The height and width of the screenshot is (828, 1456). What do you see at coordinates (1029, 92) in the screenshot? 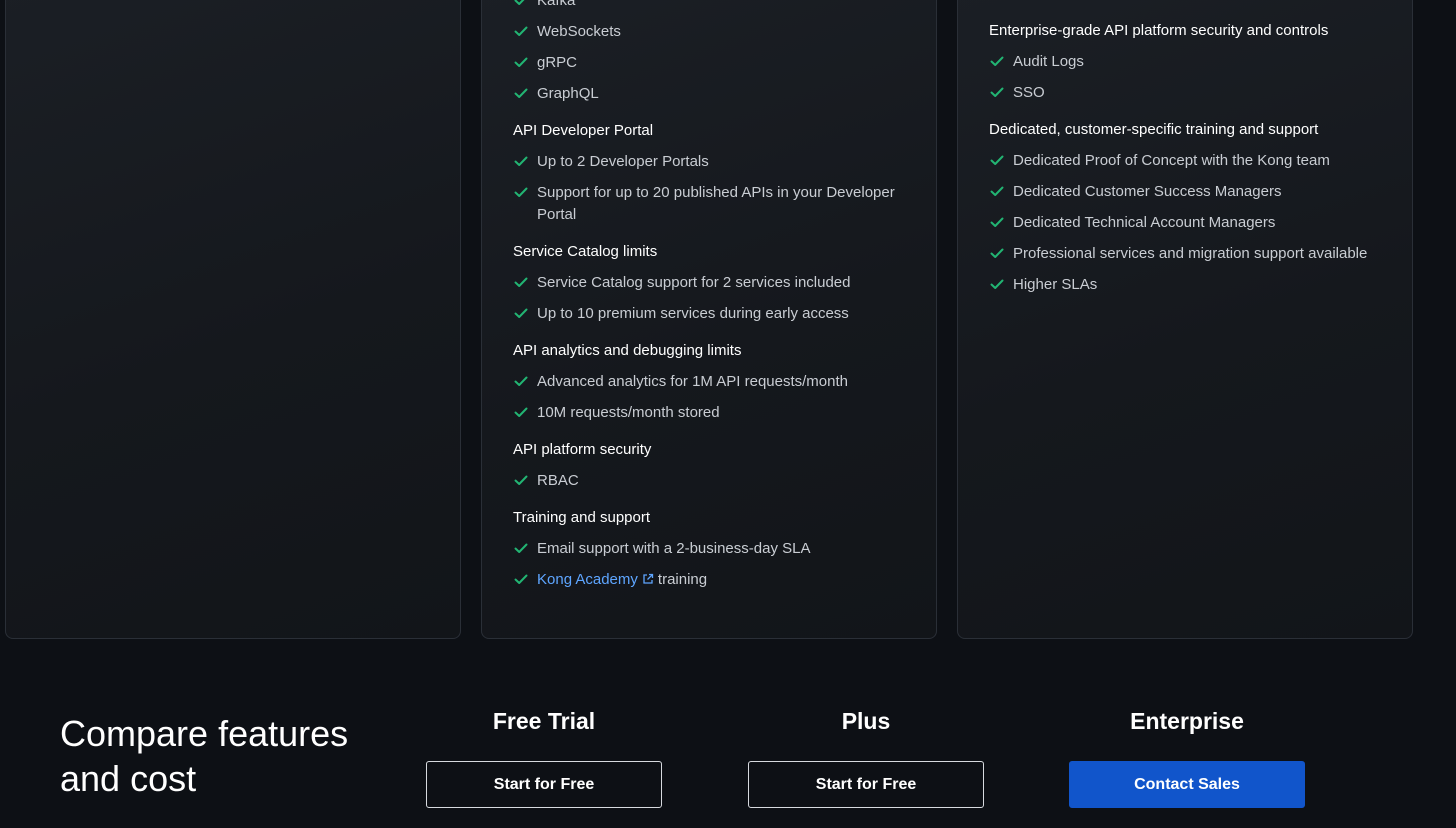
I see `feature-text: SSO` at bounding box center [1029, 92].